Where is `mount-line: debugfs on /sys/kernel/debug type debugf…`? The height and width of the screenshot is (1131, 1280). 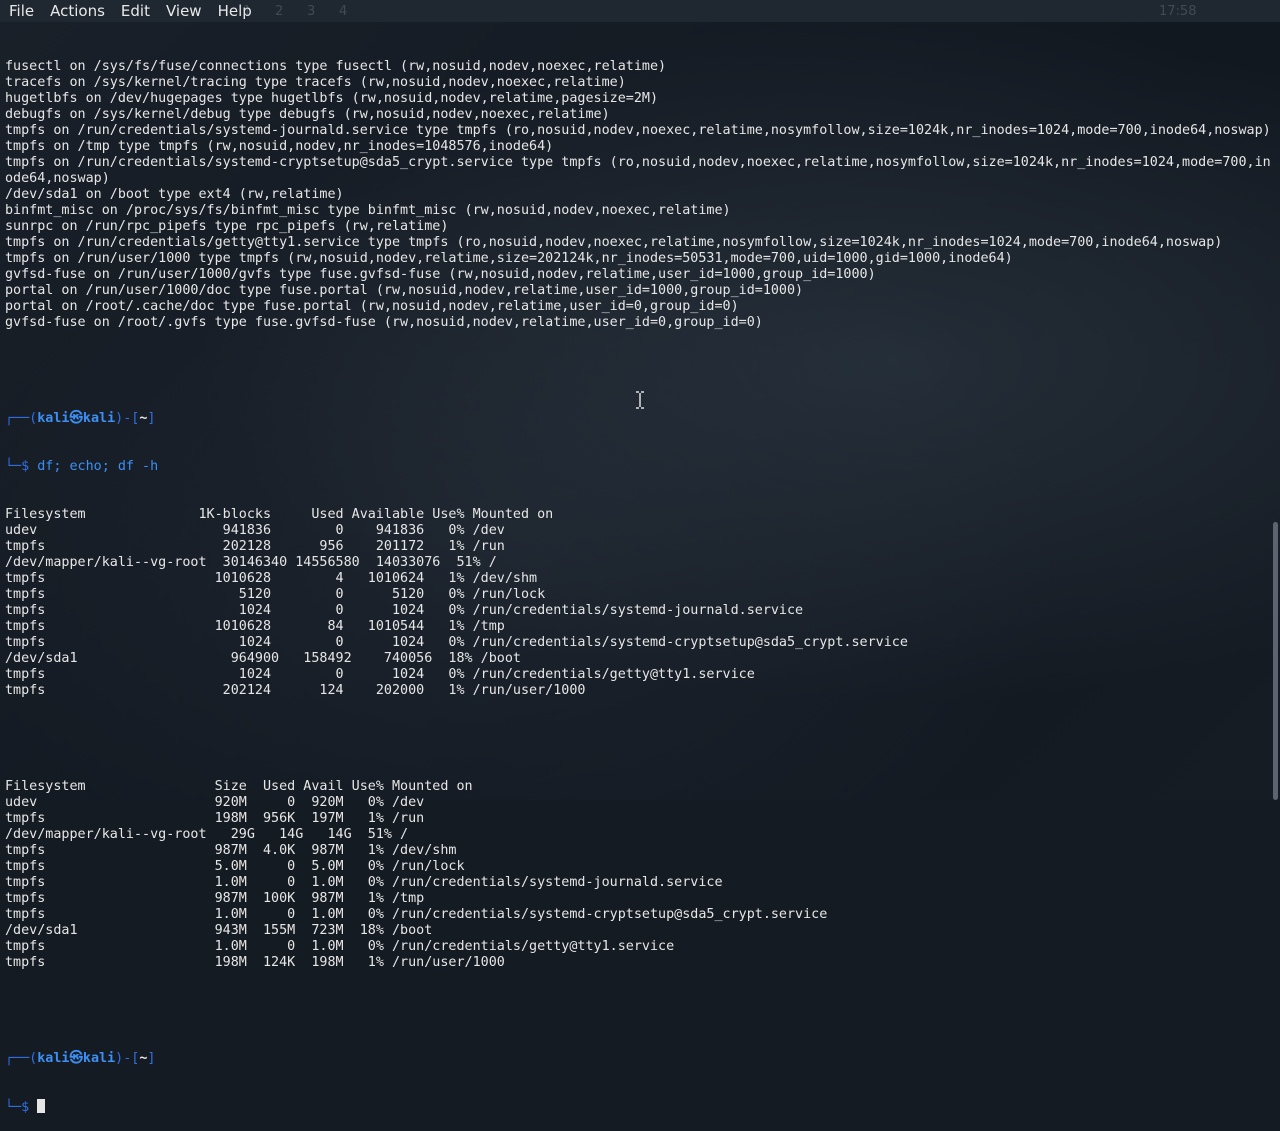
mount-line: debugfs on /sys/kernel/debug type debugf… is located at coordinates (307, 114).